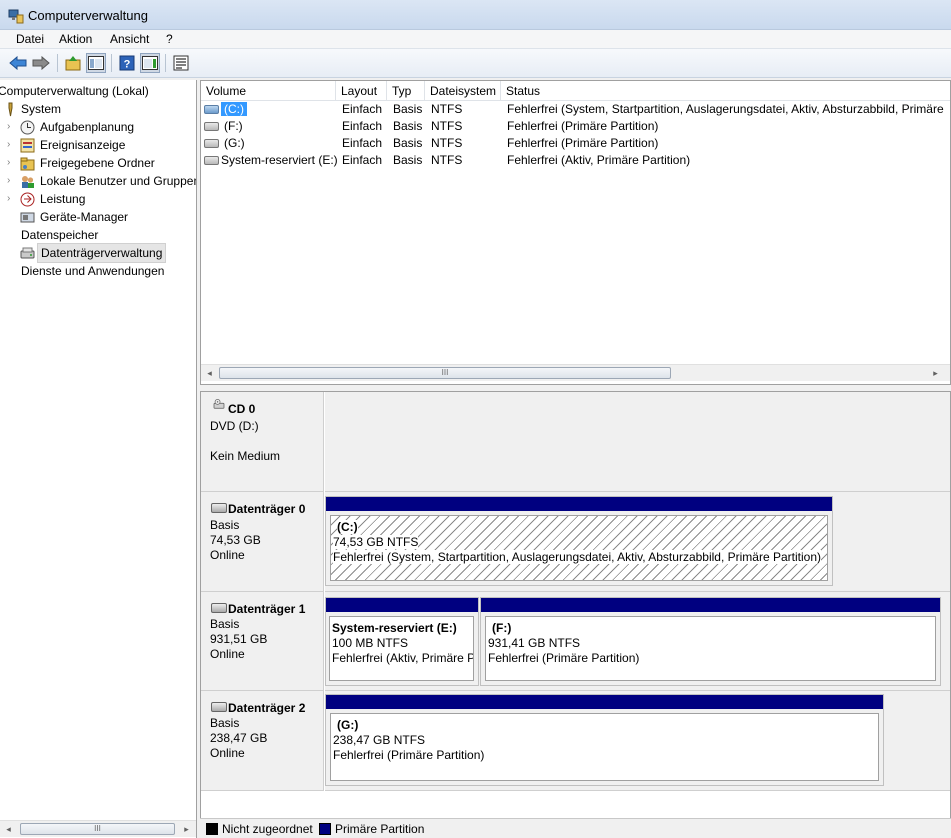 Image resolution: width=951 pixels, height=838 pixels. I want to click on forward-icon, so click(41, 63).